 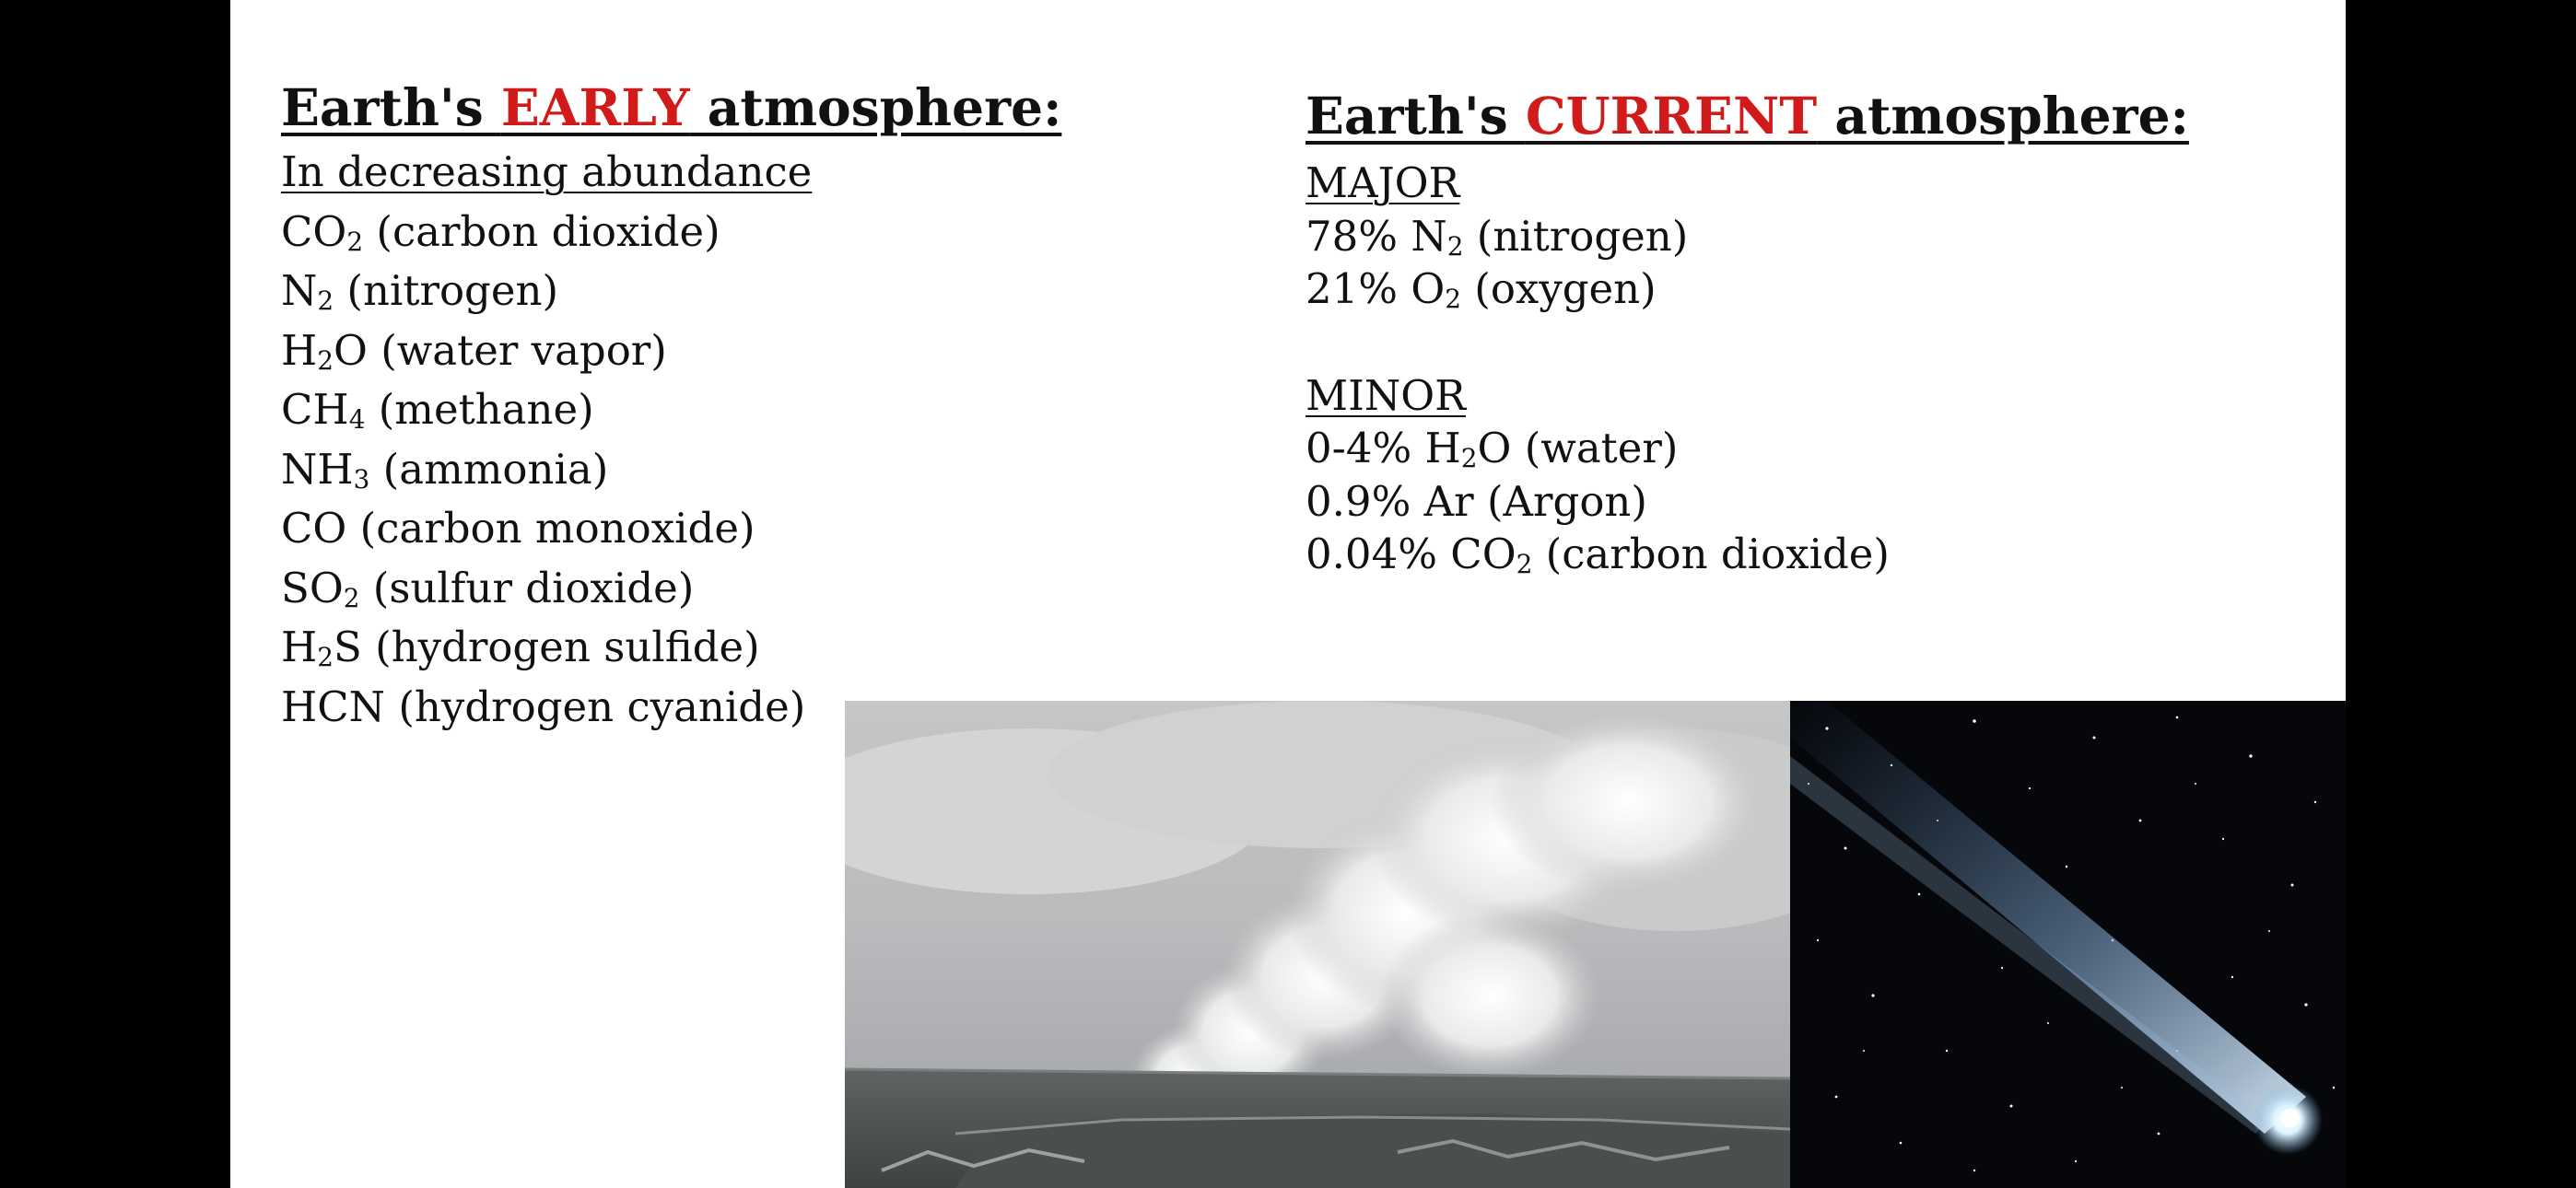 I want to click on early-gas-item: CH4 (methane), so click(x=437, y=410).